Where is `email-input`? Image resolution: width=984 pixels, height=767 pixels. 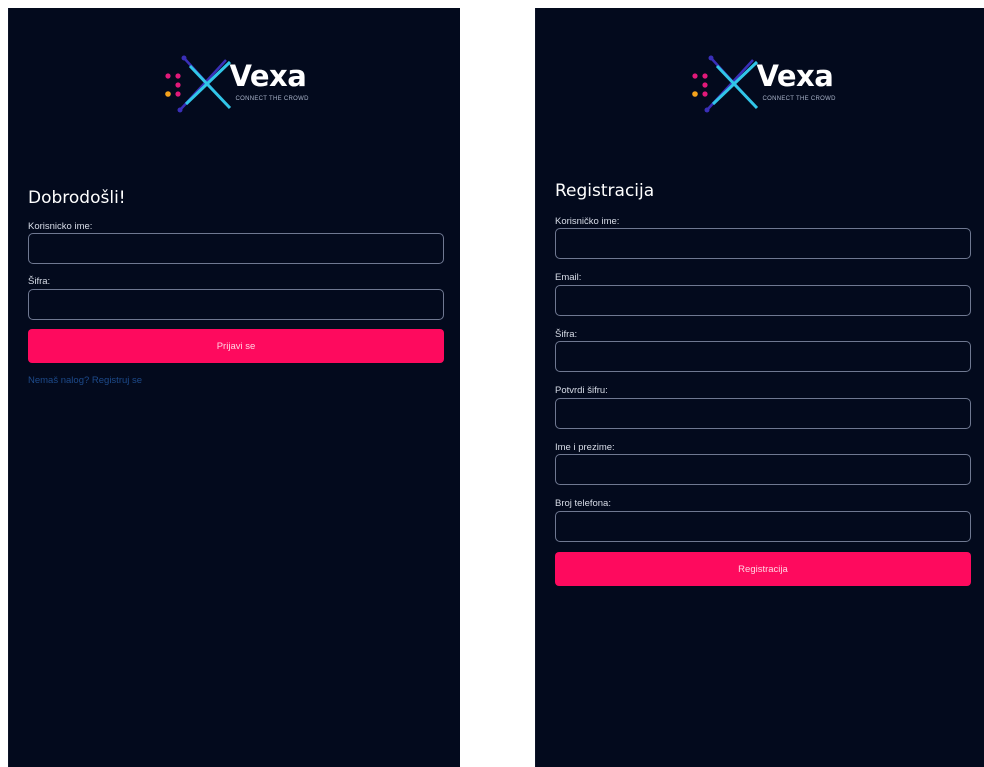
email-input is located at coordinates (763, 300).